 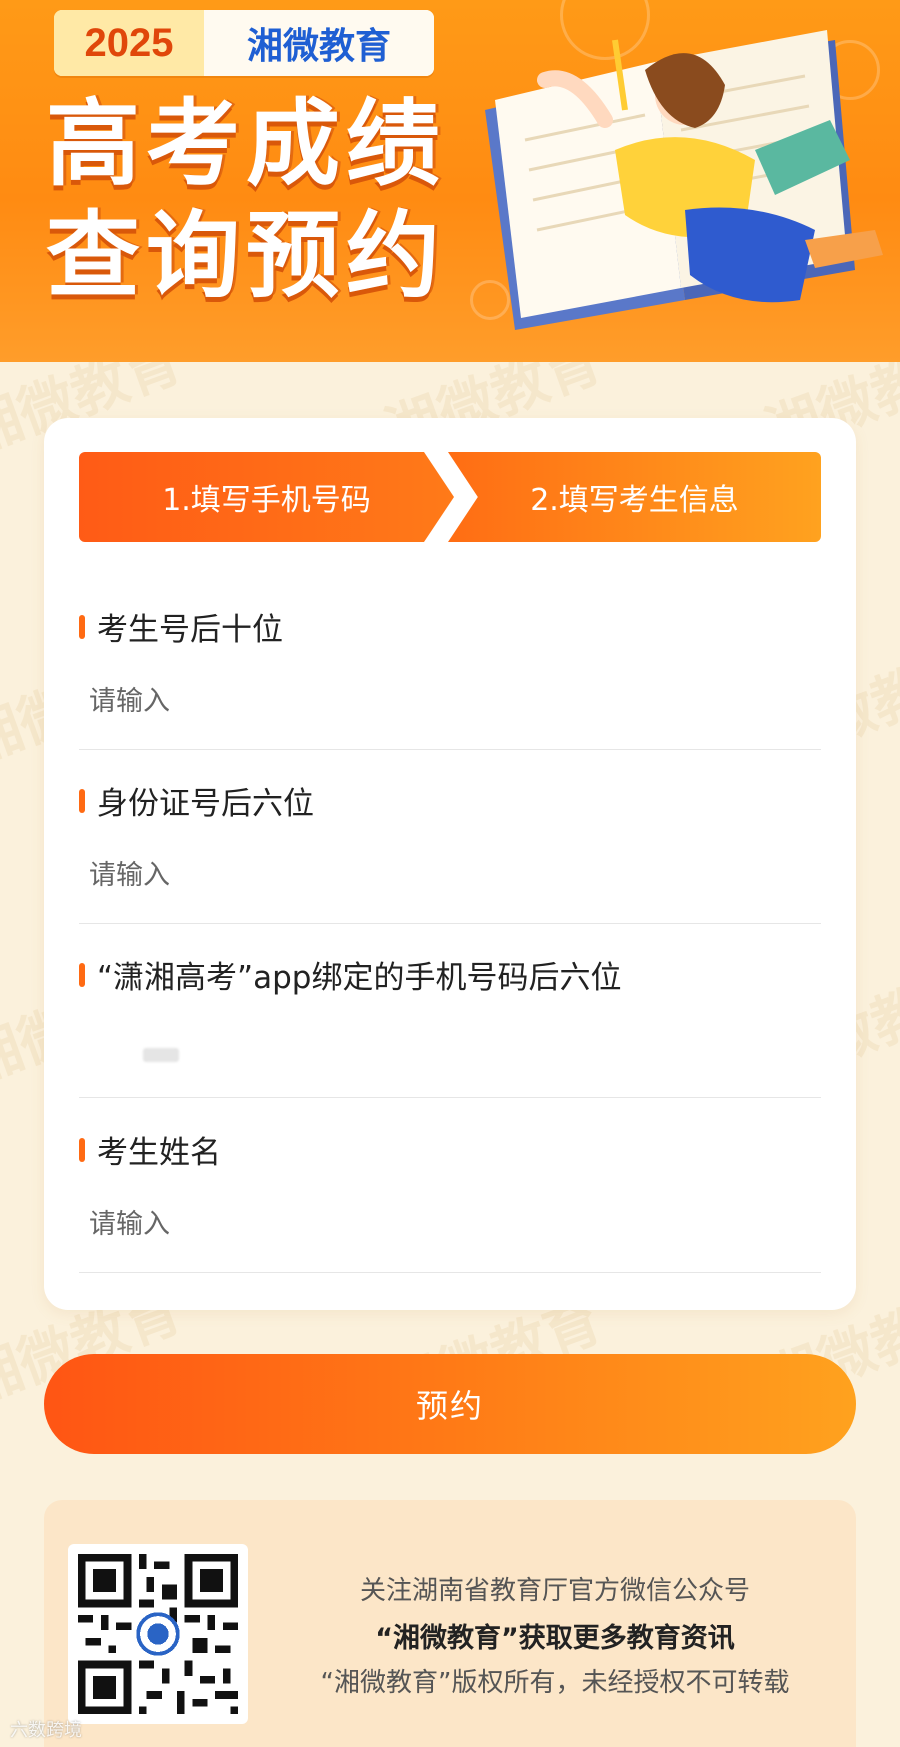 I want to click on corner-watermark: 六数跨境, so click(x=46, y=1730).